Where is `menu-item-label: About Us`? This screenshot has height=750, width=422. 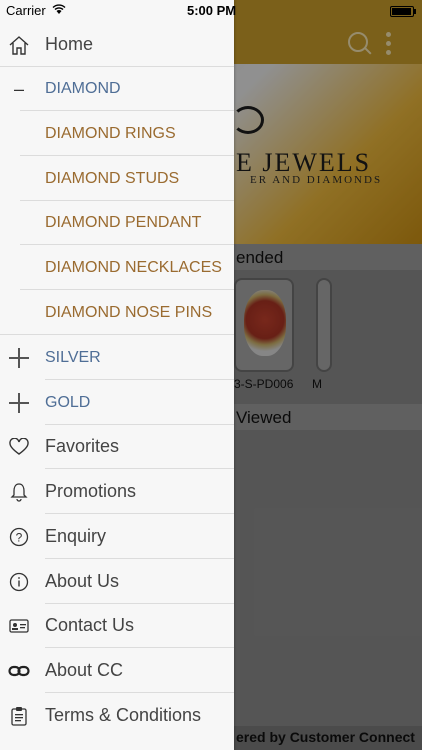 menu-item-label: About Us is located at coordinates (82, 581).